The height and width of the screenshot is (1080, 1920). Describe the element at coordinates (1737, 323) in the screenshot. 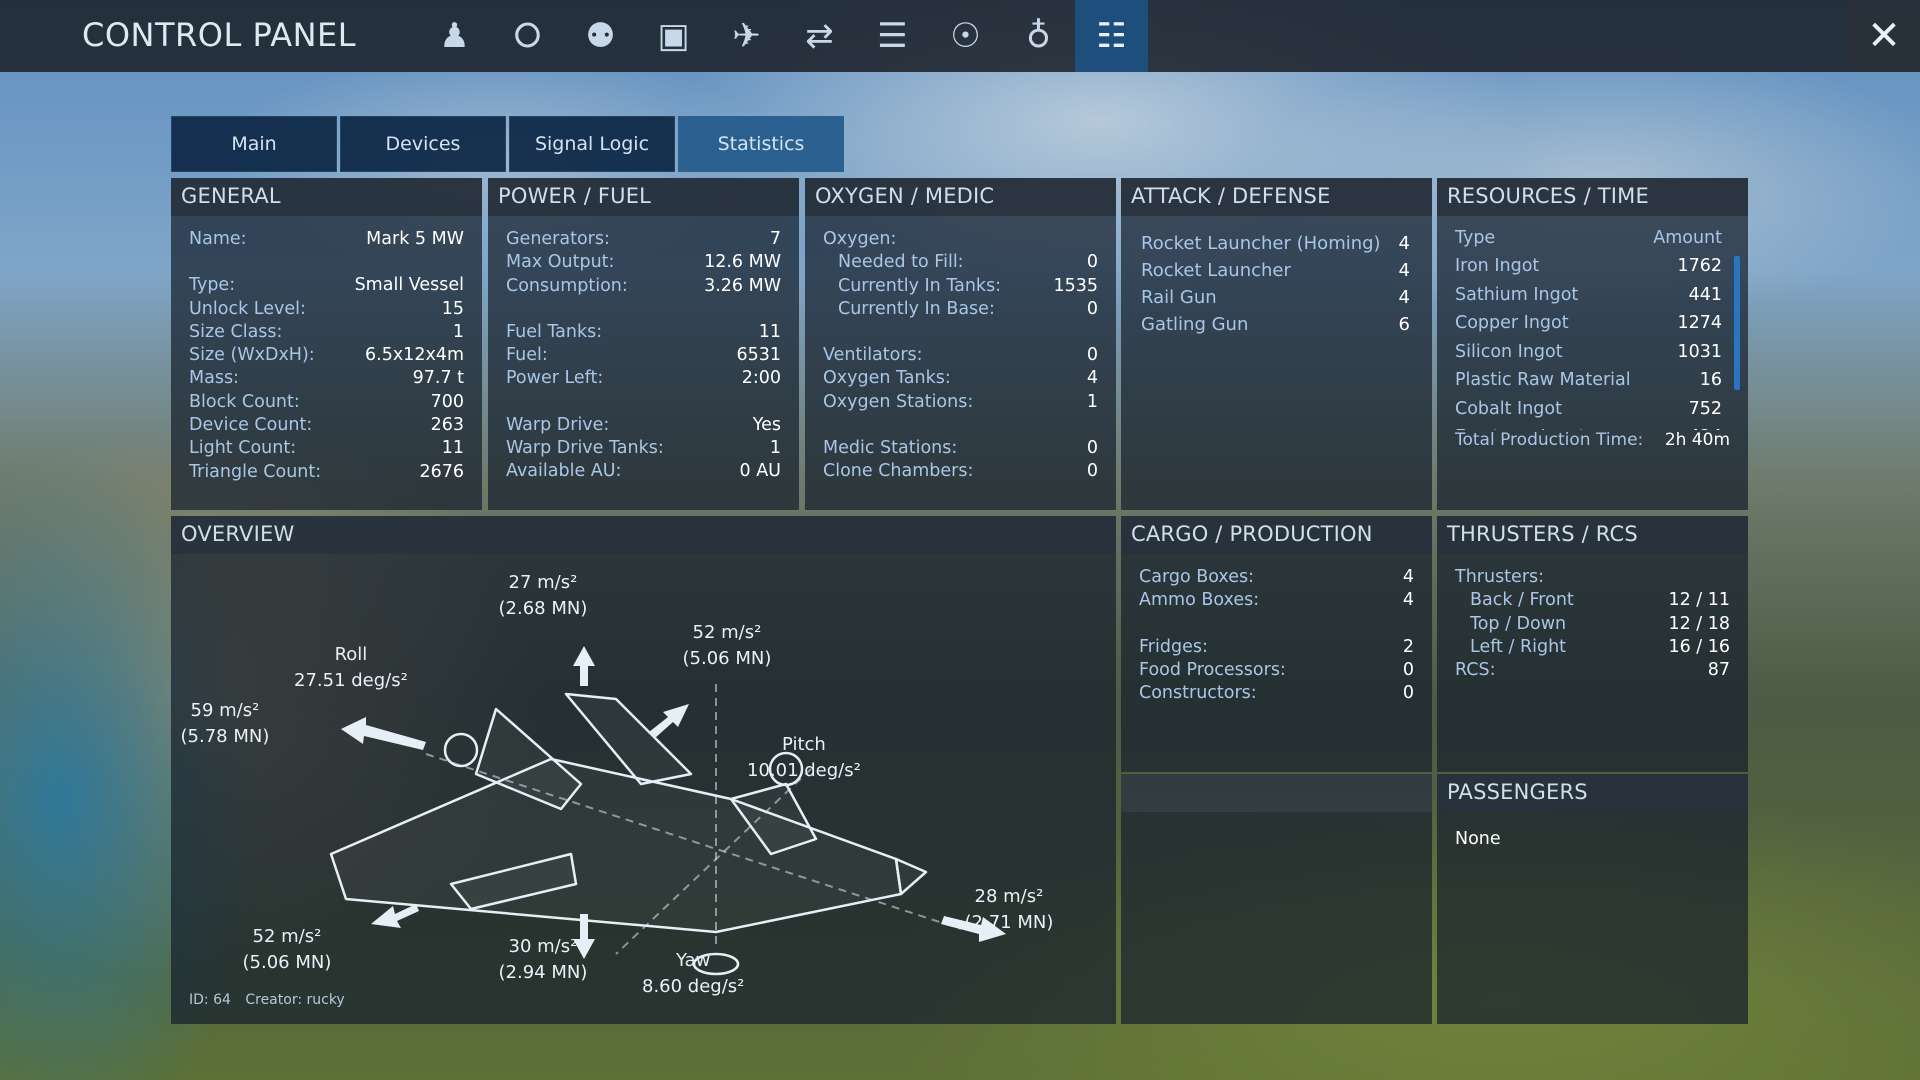

I see `resource-scrollbar` at that location.